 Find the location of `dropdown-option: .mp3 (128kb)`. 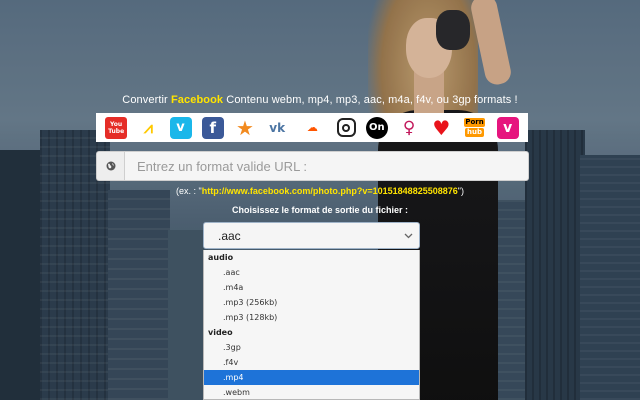

dropdown-option: .mp3 (128kb) is located at coordinates (311, 317).